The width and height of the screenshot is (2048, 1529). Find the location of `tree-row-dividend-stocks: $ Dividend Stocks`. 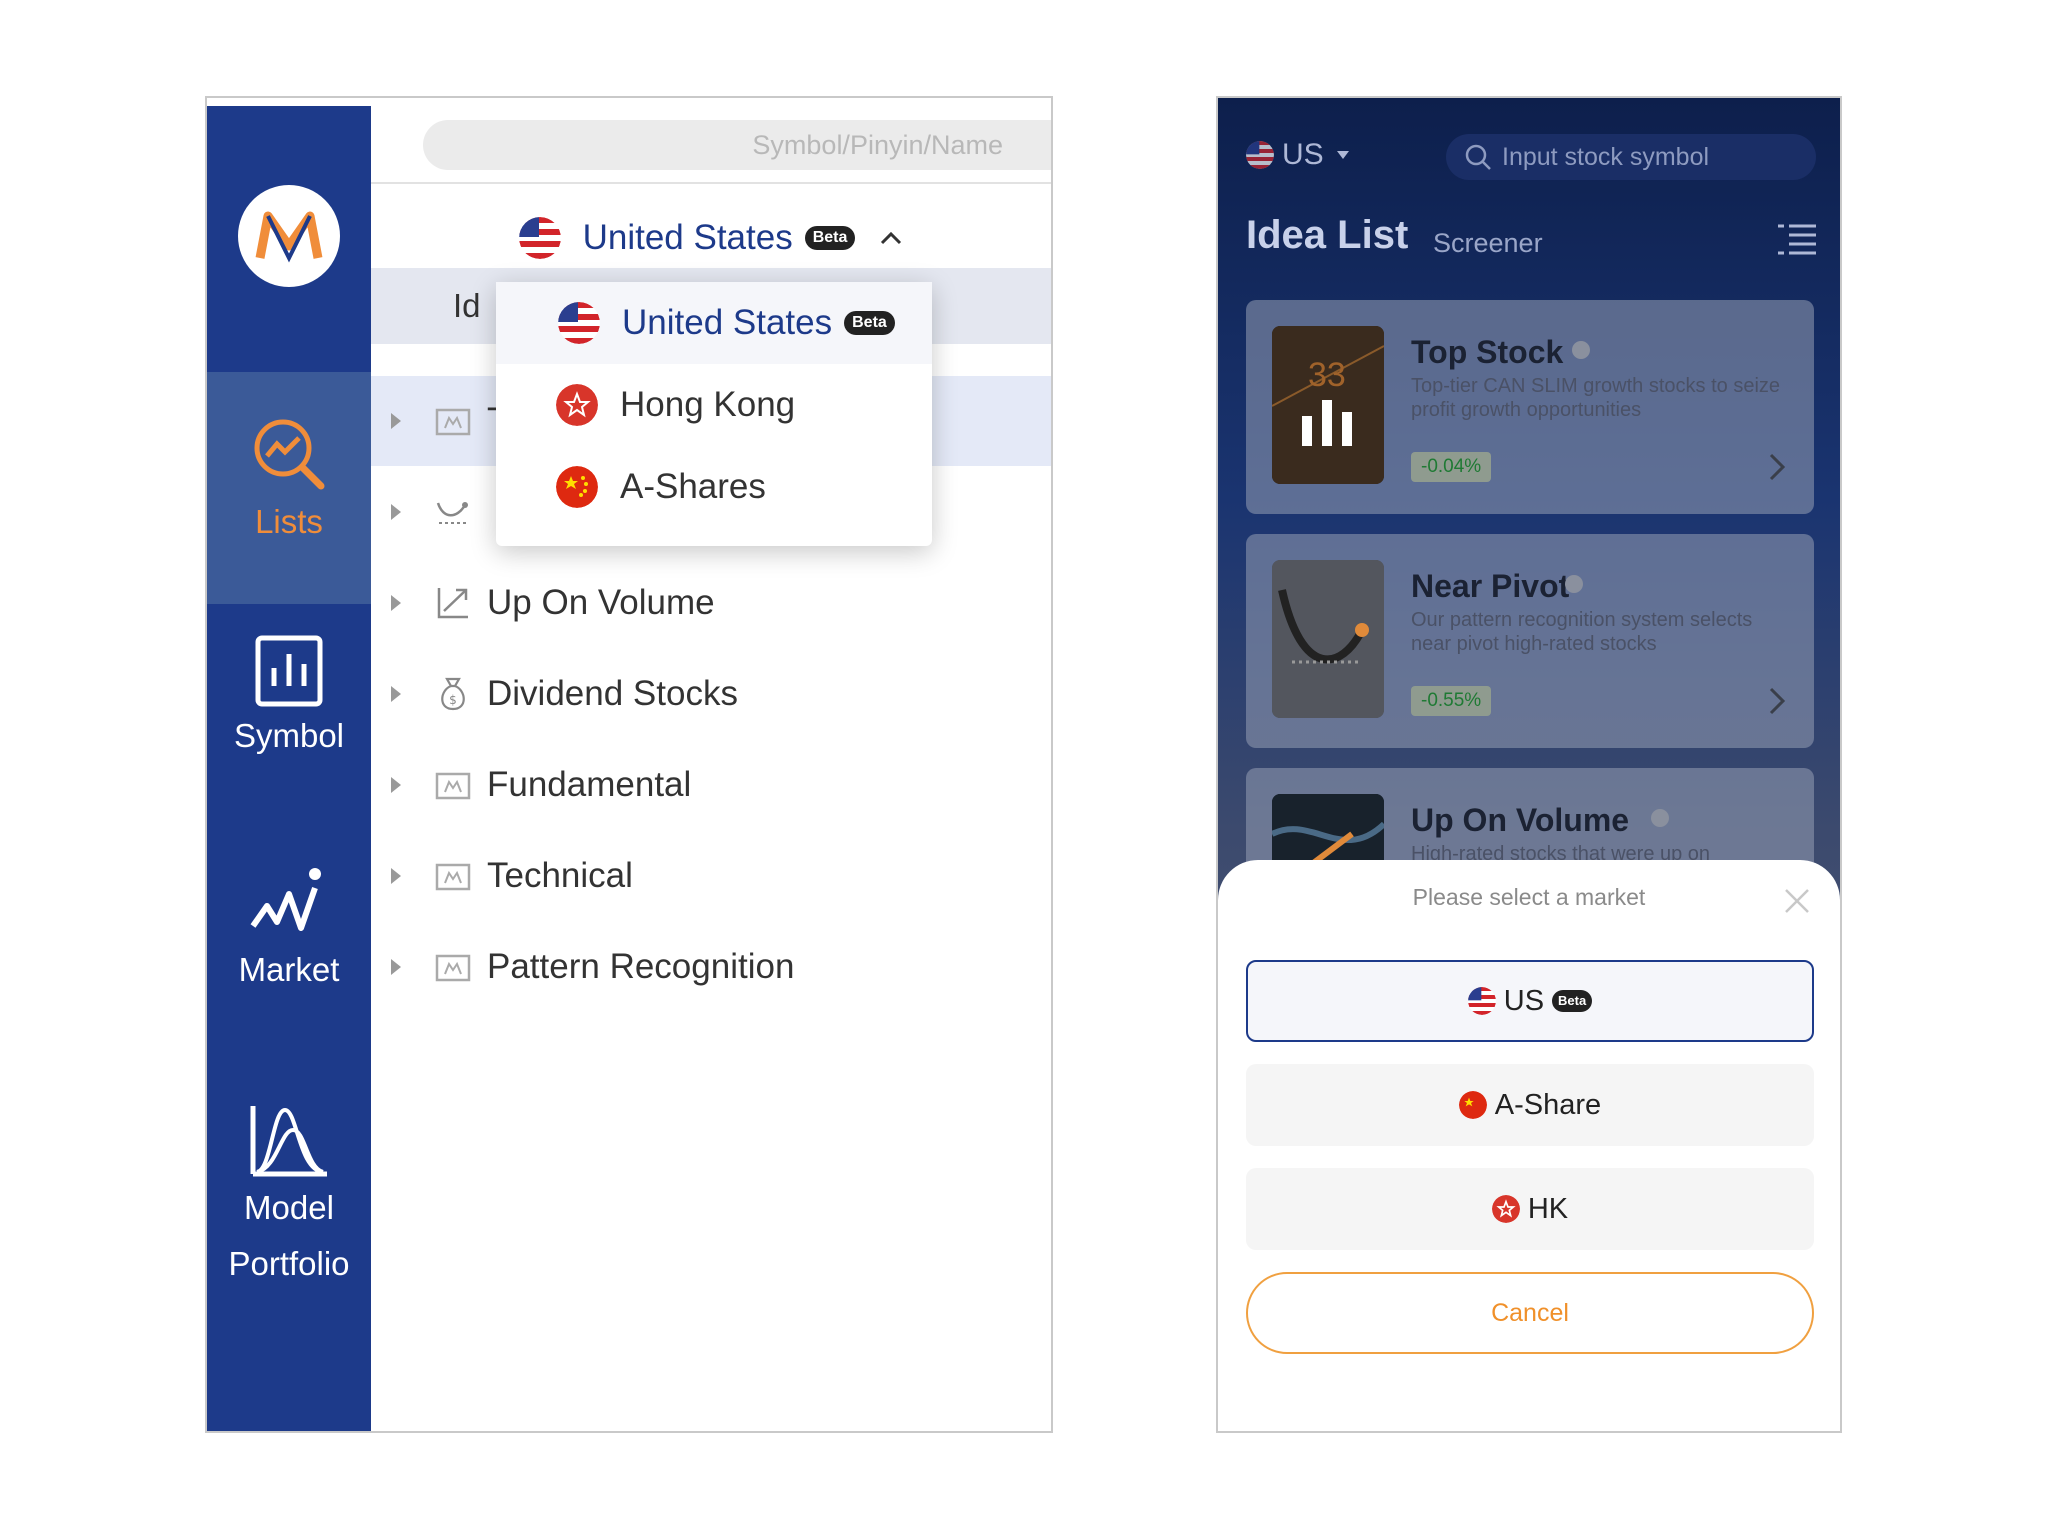

tree-row-dividend-stocks: $ Dividend Stocks is located at coordinates (721, 694).